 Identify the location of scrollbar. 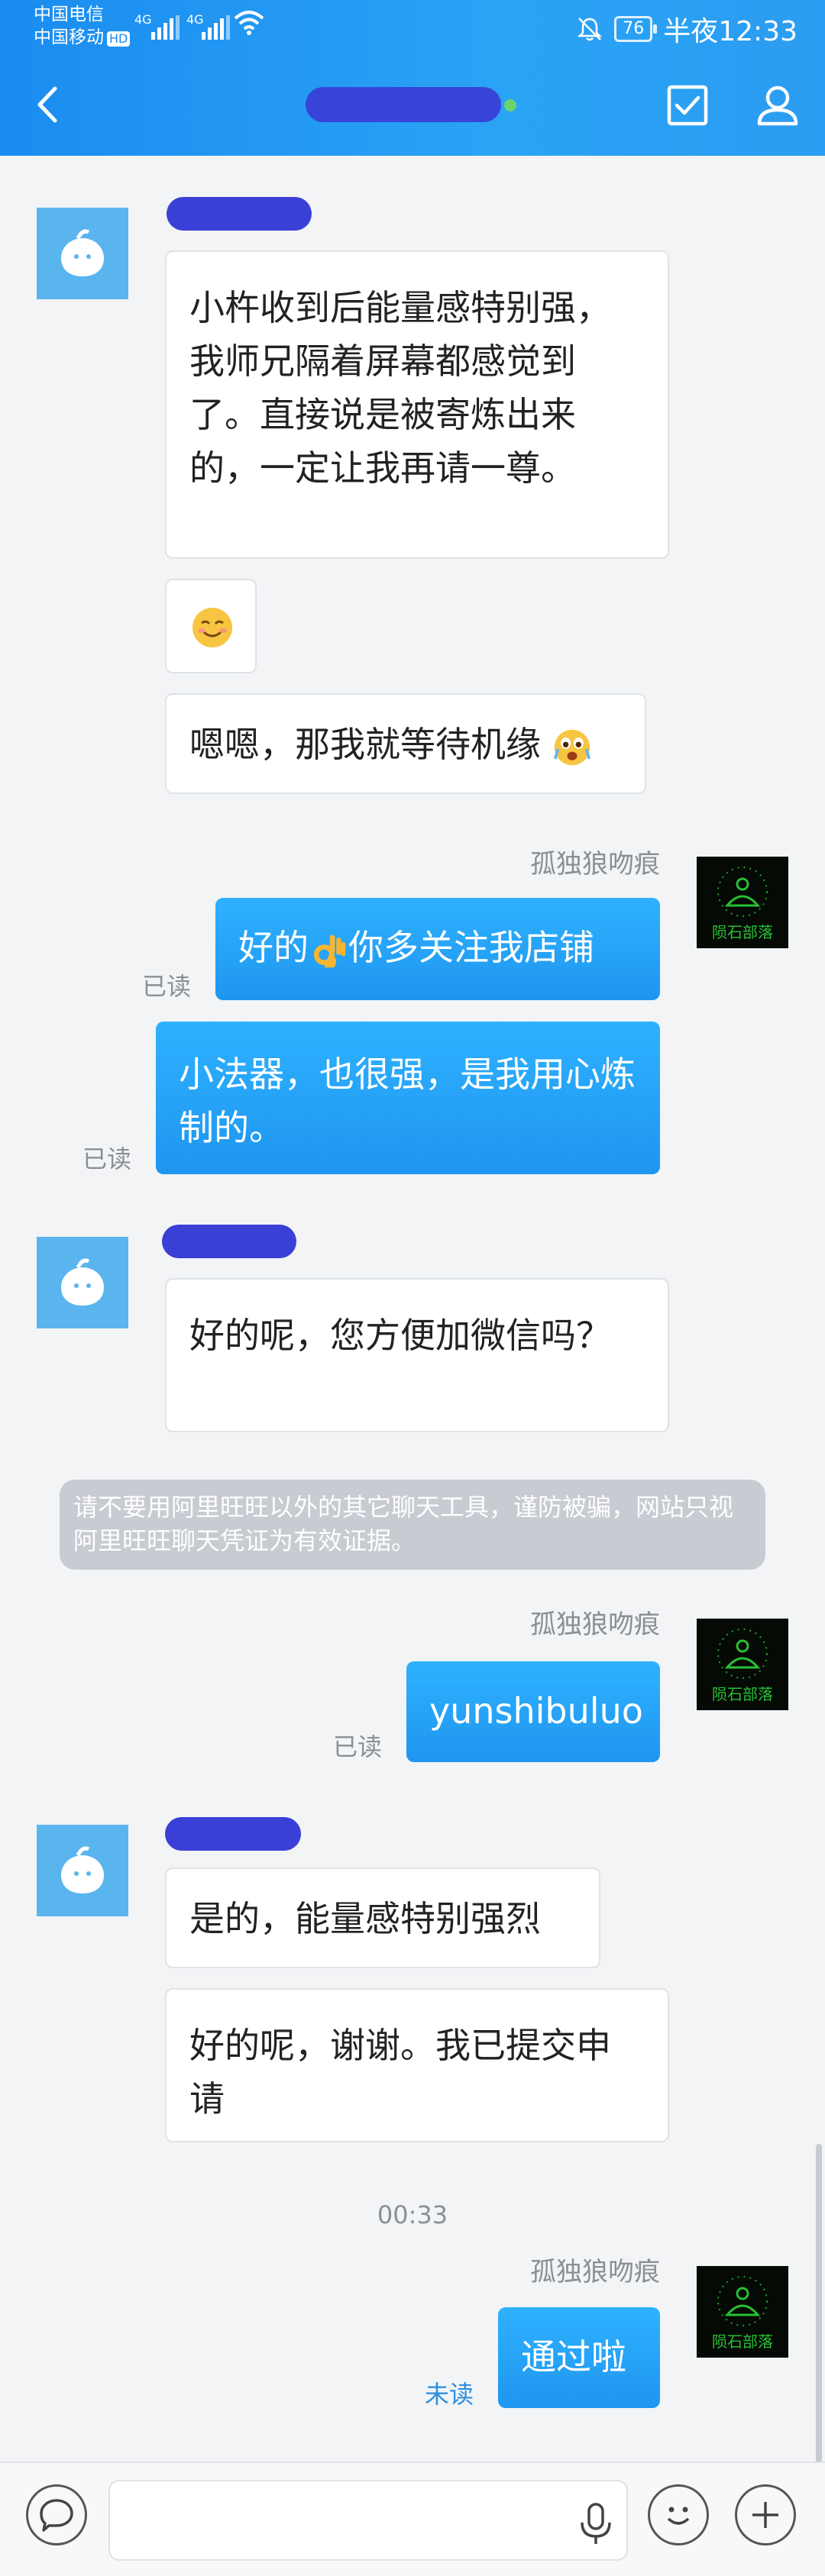
(819, 2304).